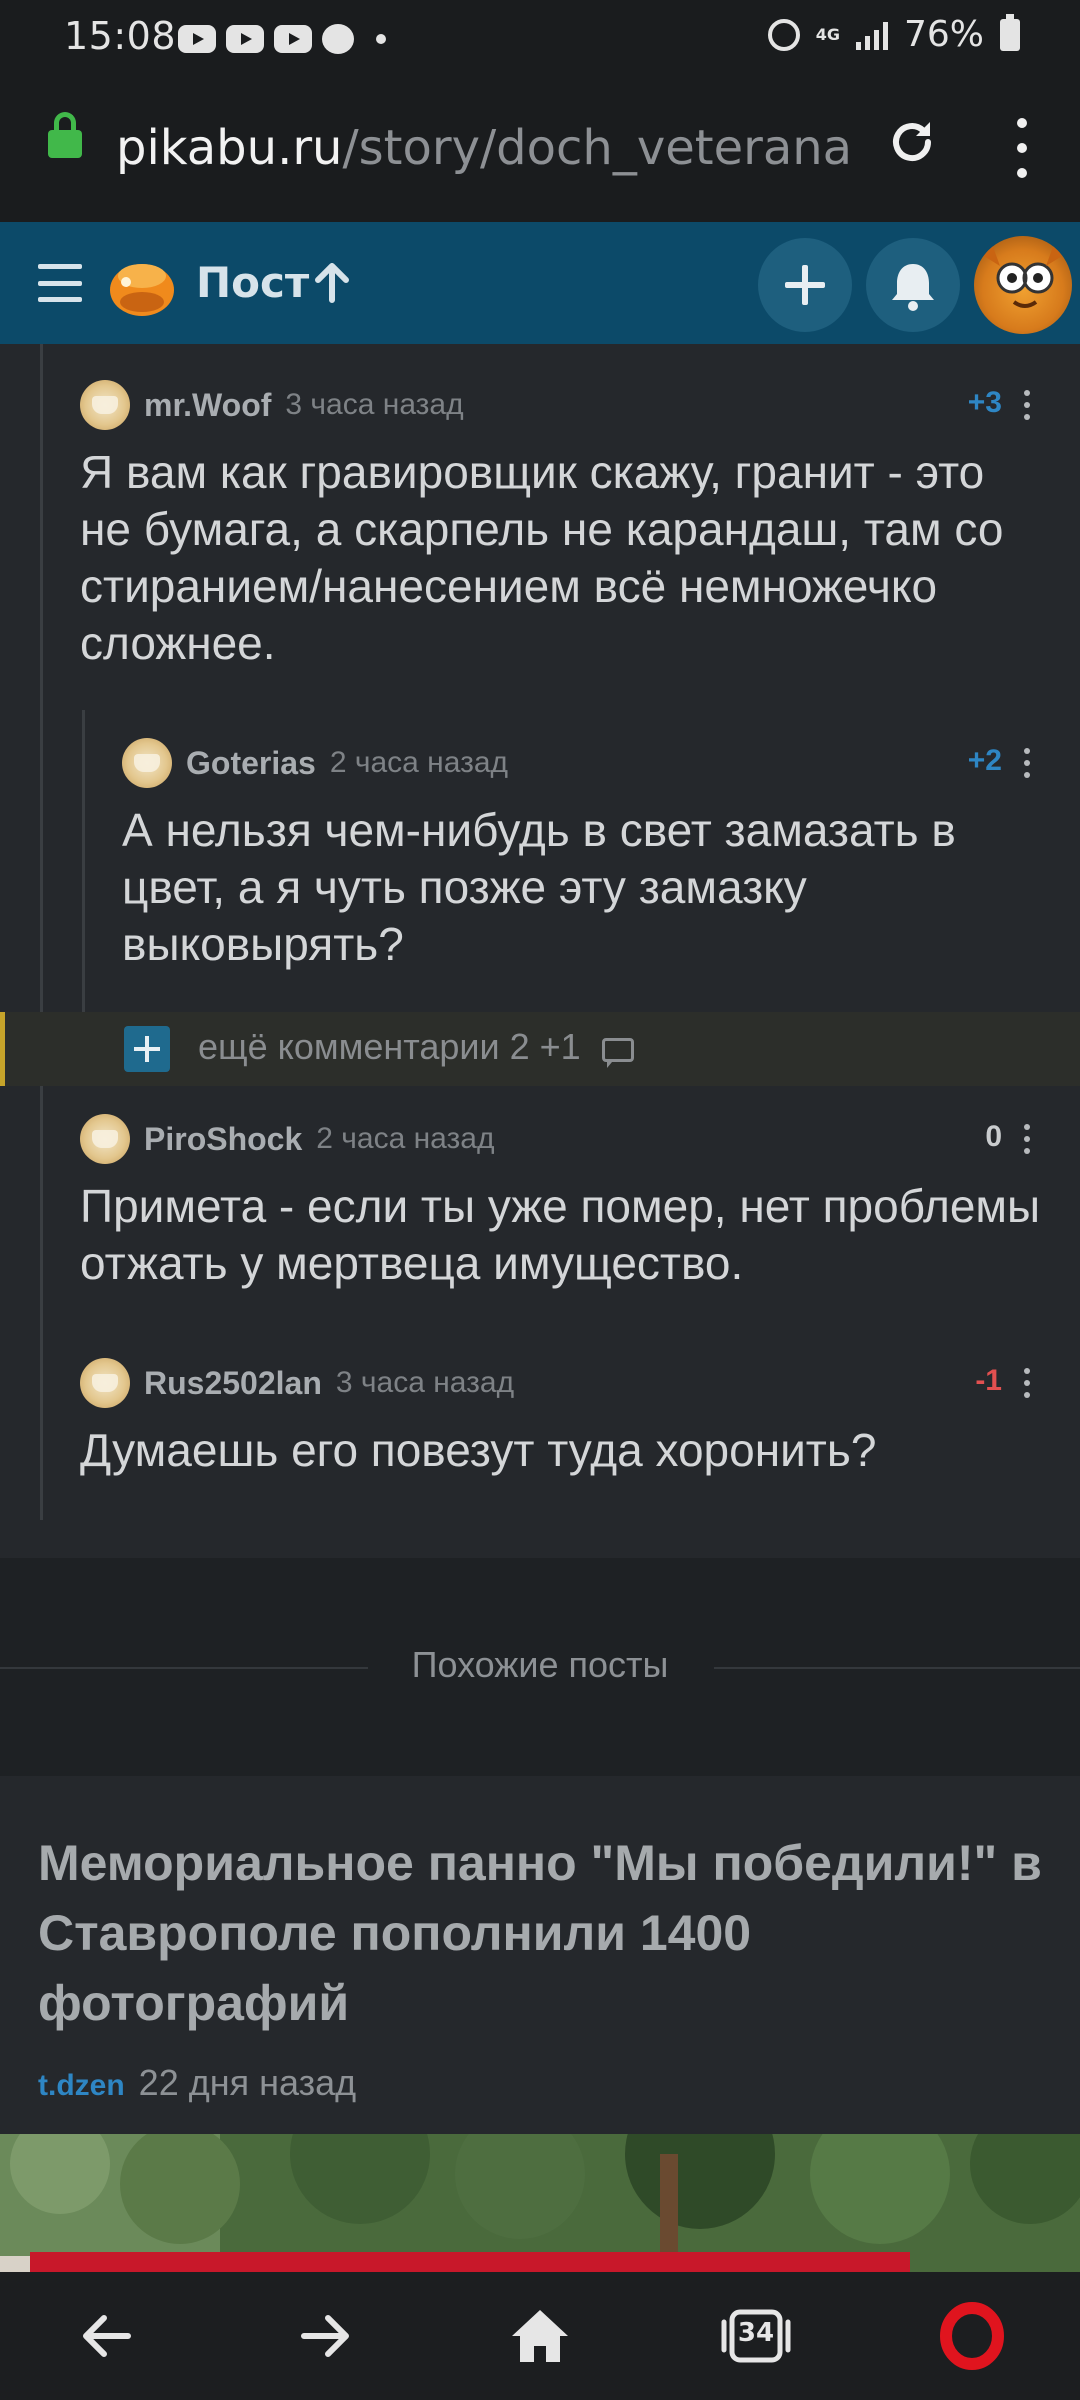 This screenshot has width=1080, height=2400. What do you see at coordinates (827, 34) in the screenshot?
I see `network-type: 4G` at bounding box center [827, 34].